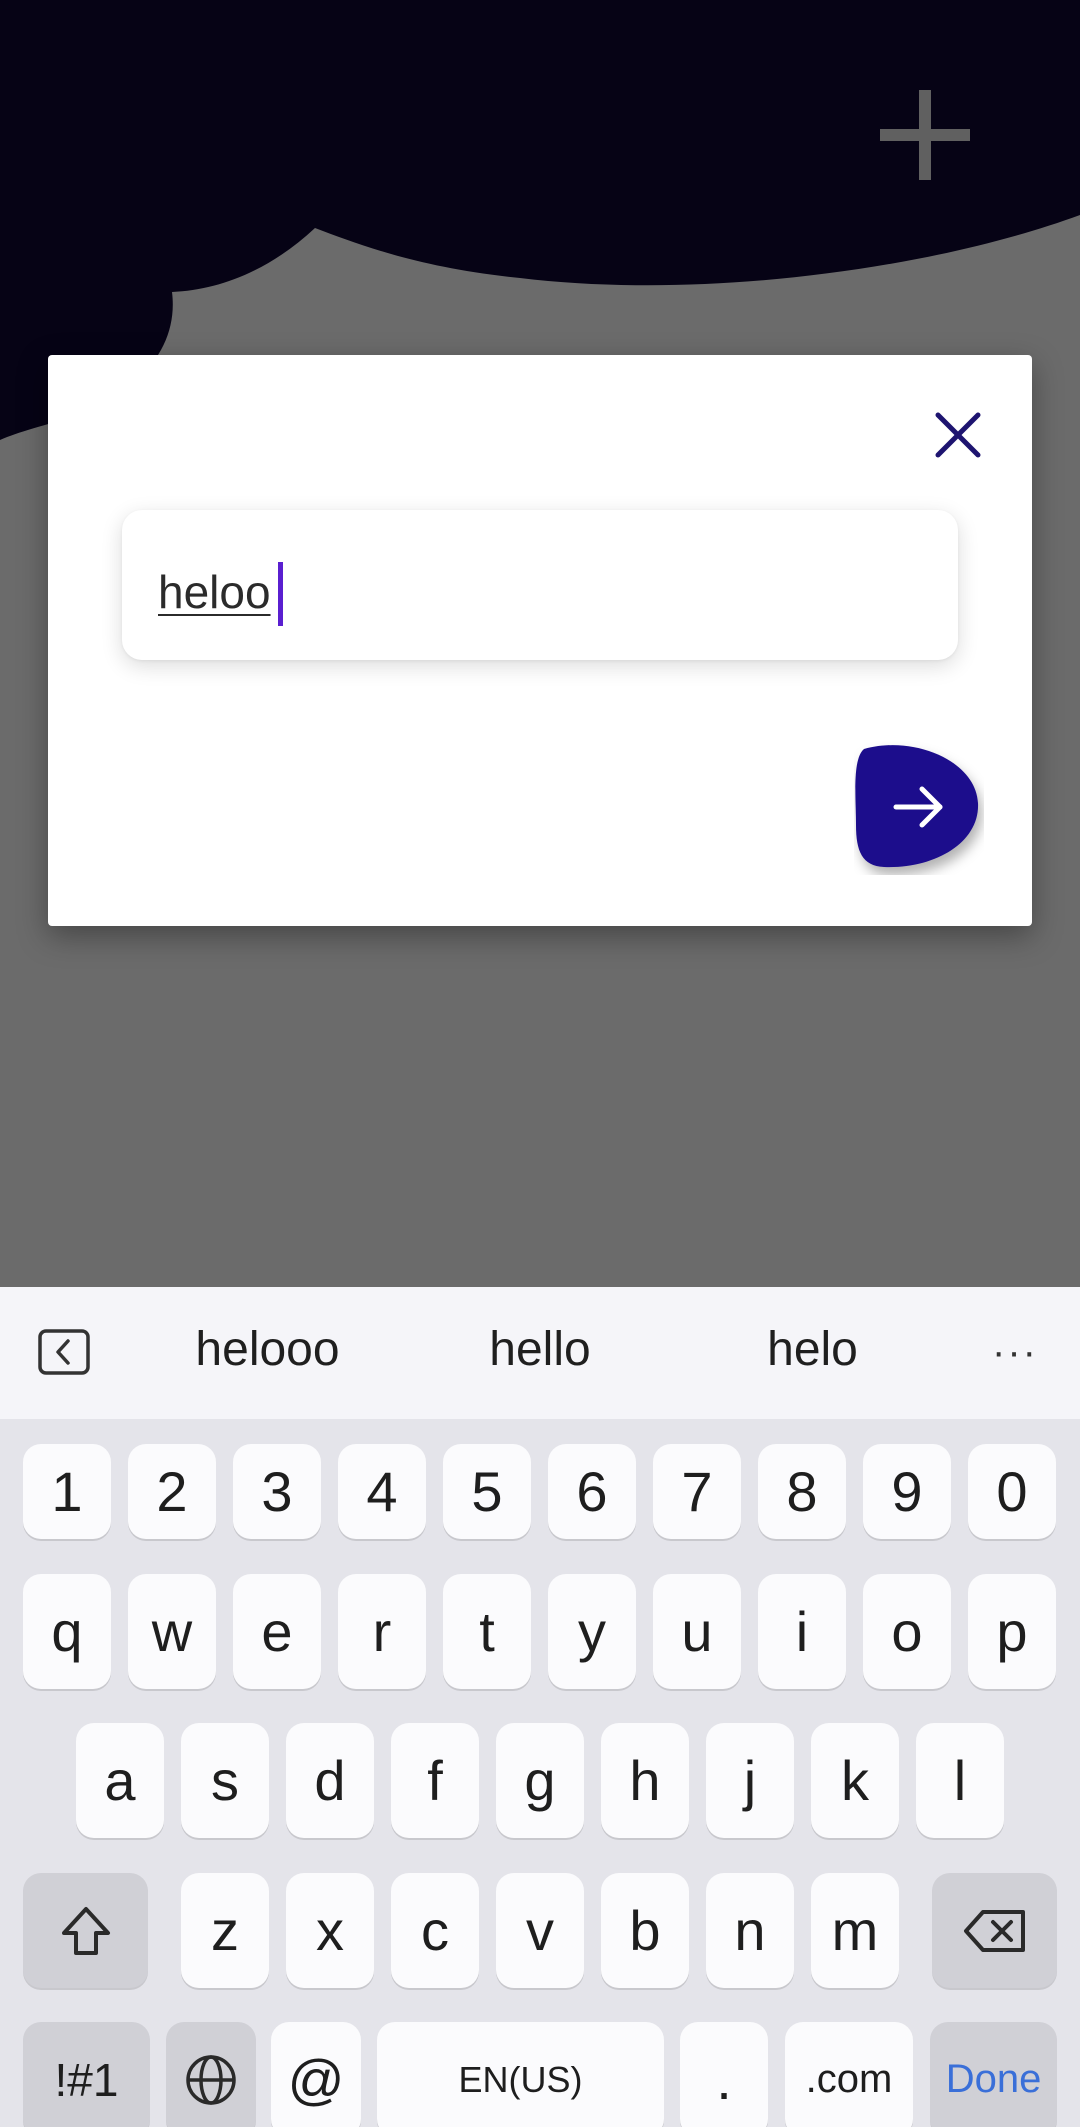  Describe the element at coordinates (214, 592) in the screenshot. I see `input-value: heloo` at that location.